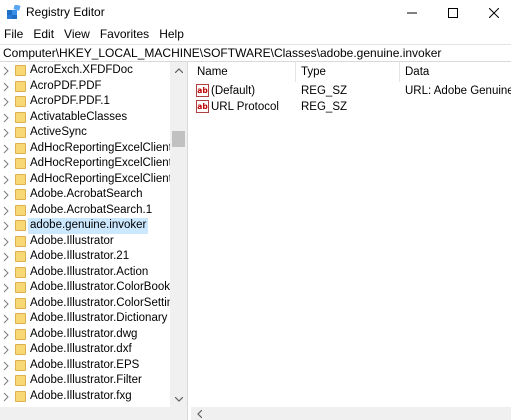  Describe the element at coordinates (108, 302) in the screenshot. I see `tree-item-label: Adobe.Illustrator.ColorSettings` at that location.